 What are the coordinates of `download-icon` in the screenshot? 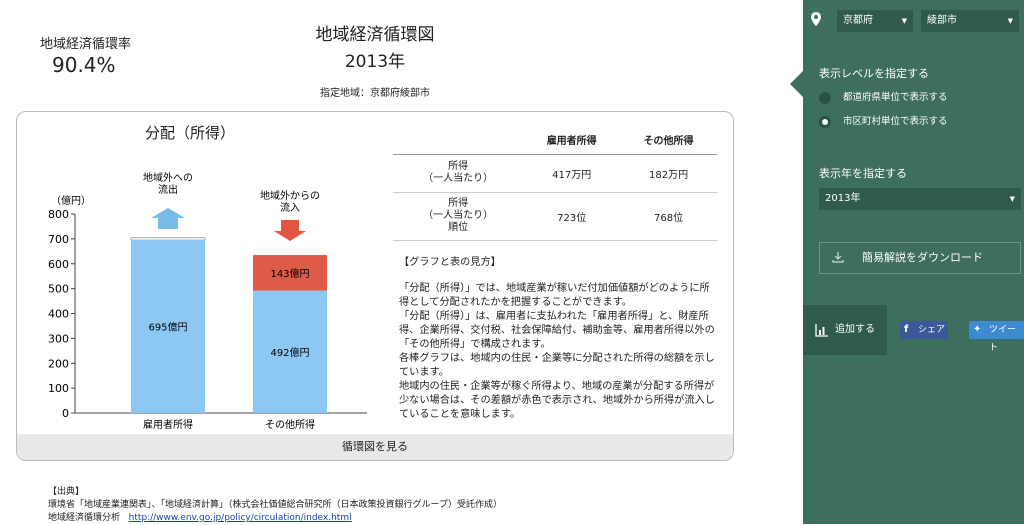 It's located at (838, 257).